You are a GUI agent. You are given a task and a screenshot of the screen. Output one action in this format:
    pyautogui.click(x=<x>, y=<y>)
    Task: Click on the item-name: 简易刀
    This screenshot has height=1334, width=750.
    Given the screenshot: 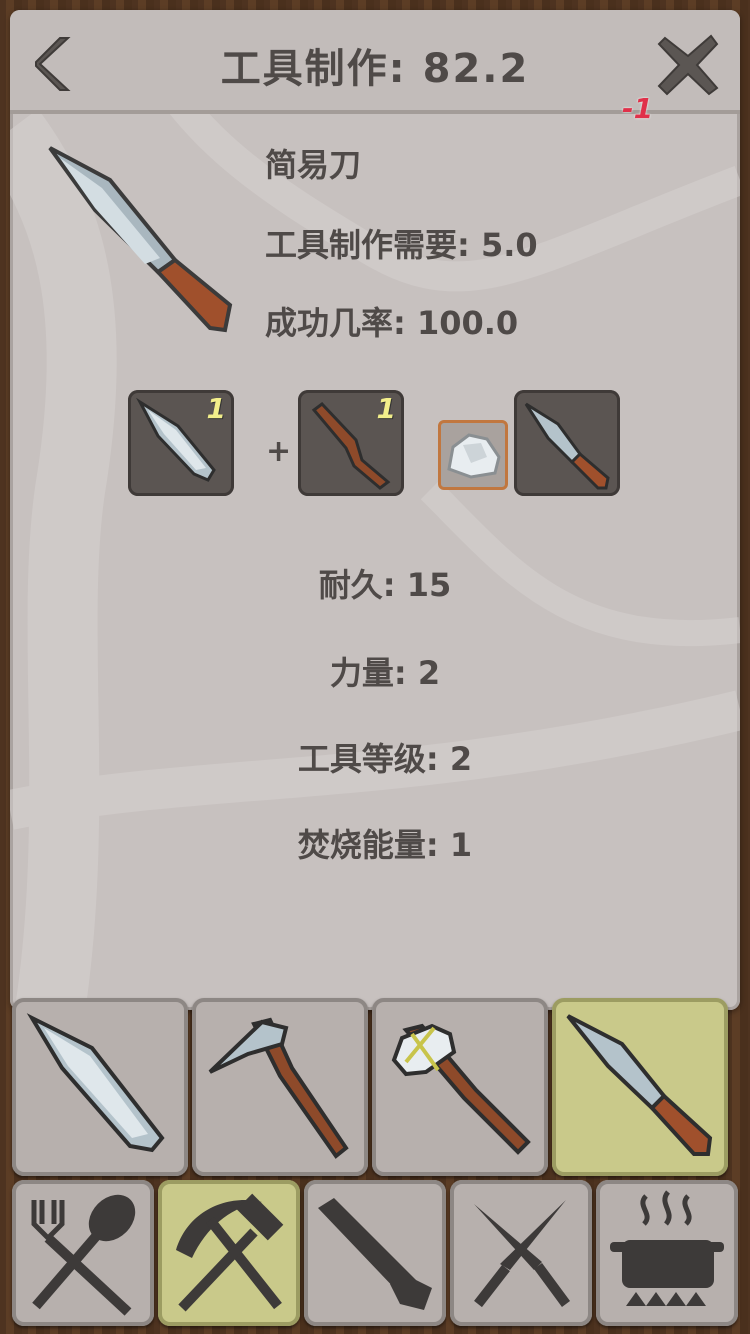 What is the action you would take?
    pyautogui.click(x=313, y=165)
    